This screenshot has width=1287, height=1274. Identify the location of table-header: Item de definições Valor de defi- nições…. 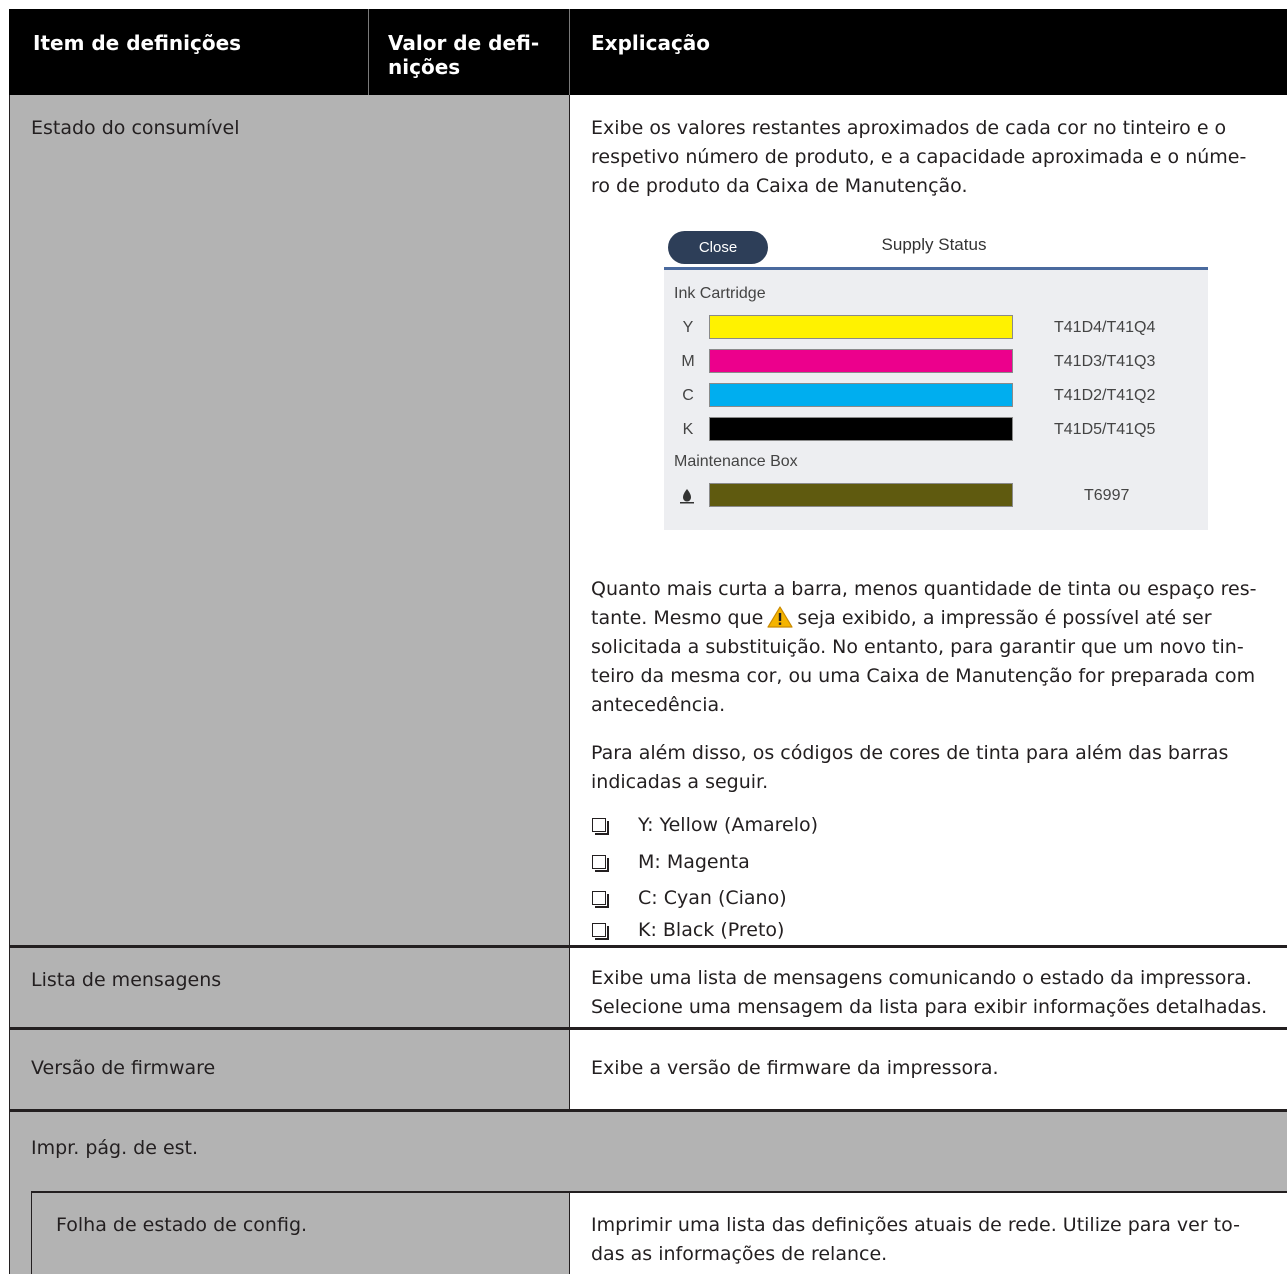
(648, 52).